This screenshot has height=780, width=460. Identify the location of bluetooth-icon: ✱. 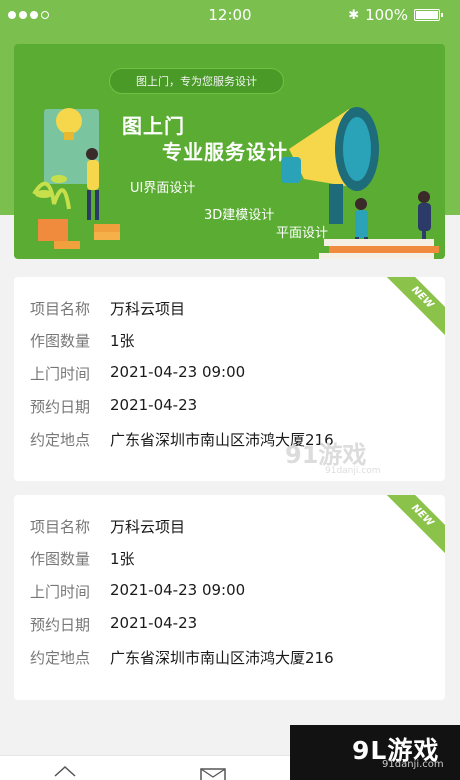
(354, 15).